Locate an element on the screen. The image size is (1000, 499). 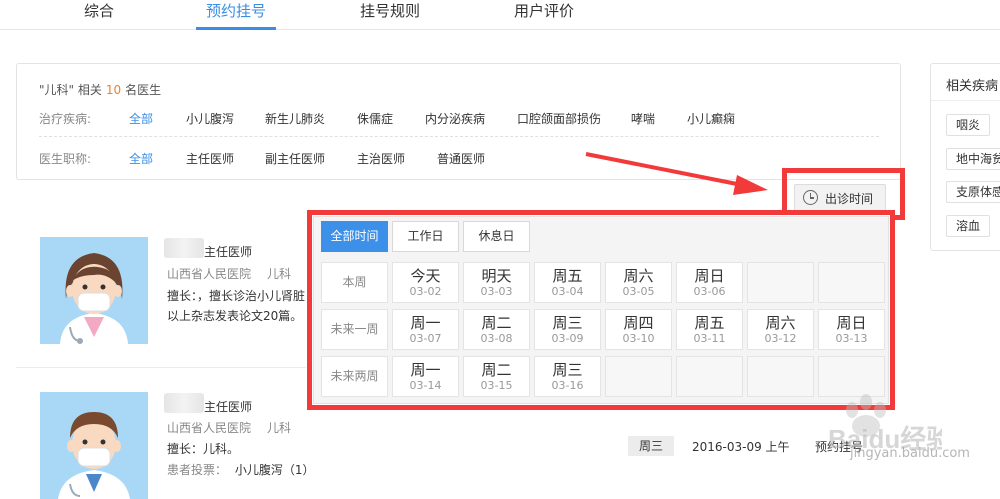
day-cell: 周五 03-04 is located at coordinates (567, 282).